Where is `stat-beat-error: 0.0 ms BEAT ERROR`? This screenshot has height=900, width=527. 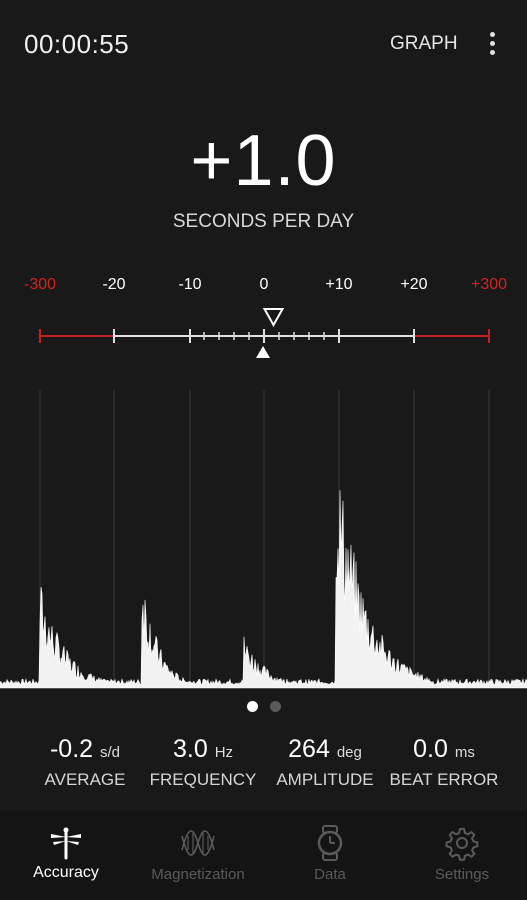 stat-beat-error: 0.0 ms BEAT ERROR is located at coordinates (444, 762).